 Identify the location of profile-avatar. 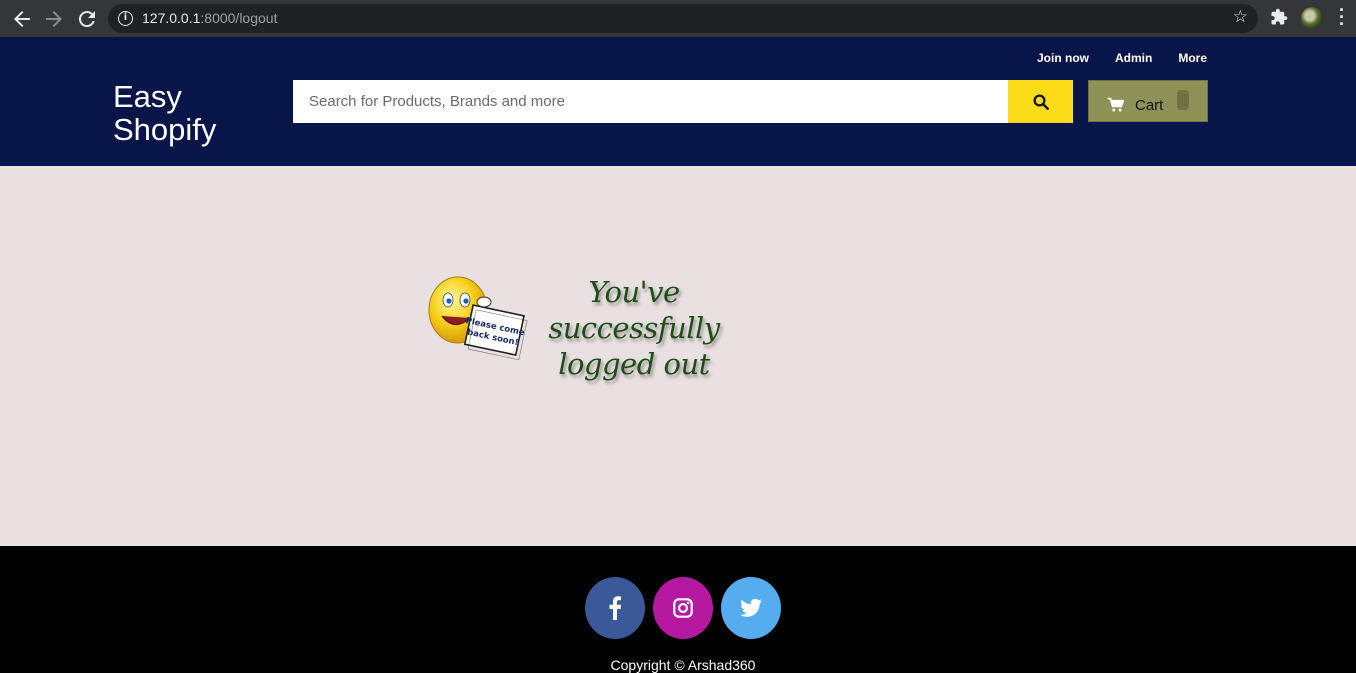
(1312, 18).